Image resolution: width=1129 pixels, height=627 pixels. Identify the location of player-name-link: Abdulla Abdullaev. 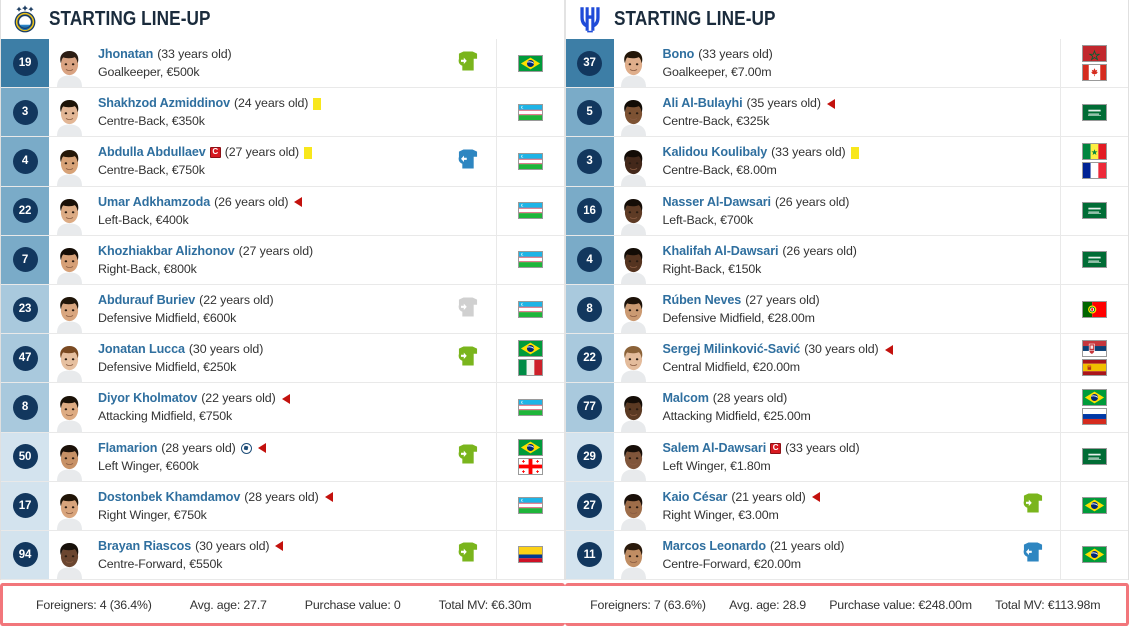
(152, 152).